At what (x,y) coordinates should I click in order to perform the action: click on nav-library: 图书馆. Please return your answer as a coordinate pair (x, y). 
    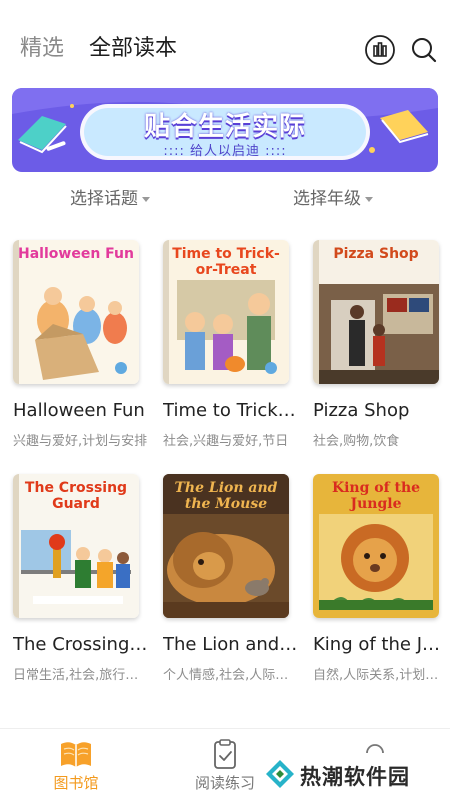
    Looking at the image, I should click on (76, 764).